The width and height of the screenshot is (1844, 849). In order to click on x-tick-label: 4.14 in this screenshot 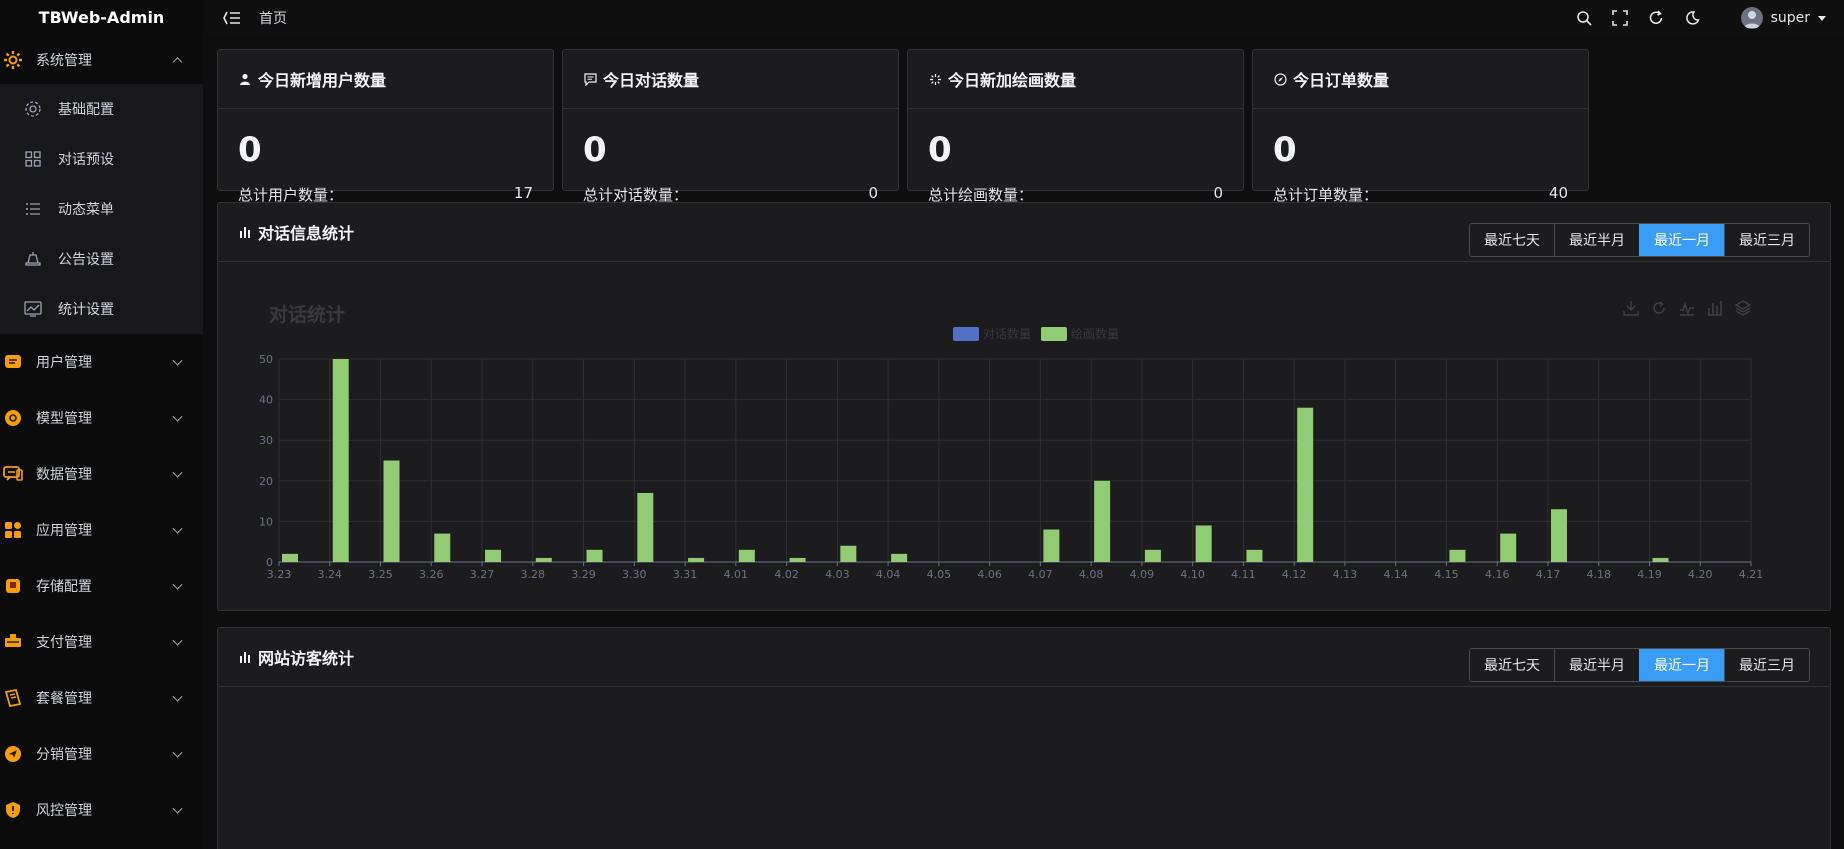, I will do `click(1395, 574)`.